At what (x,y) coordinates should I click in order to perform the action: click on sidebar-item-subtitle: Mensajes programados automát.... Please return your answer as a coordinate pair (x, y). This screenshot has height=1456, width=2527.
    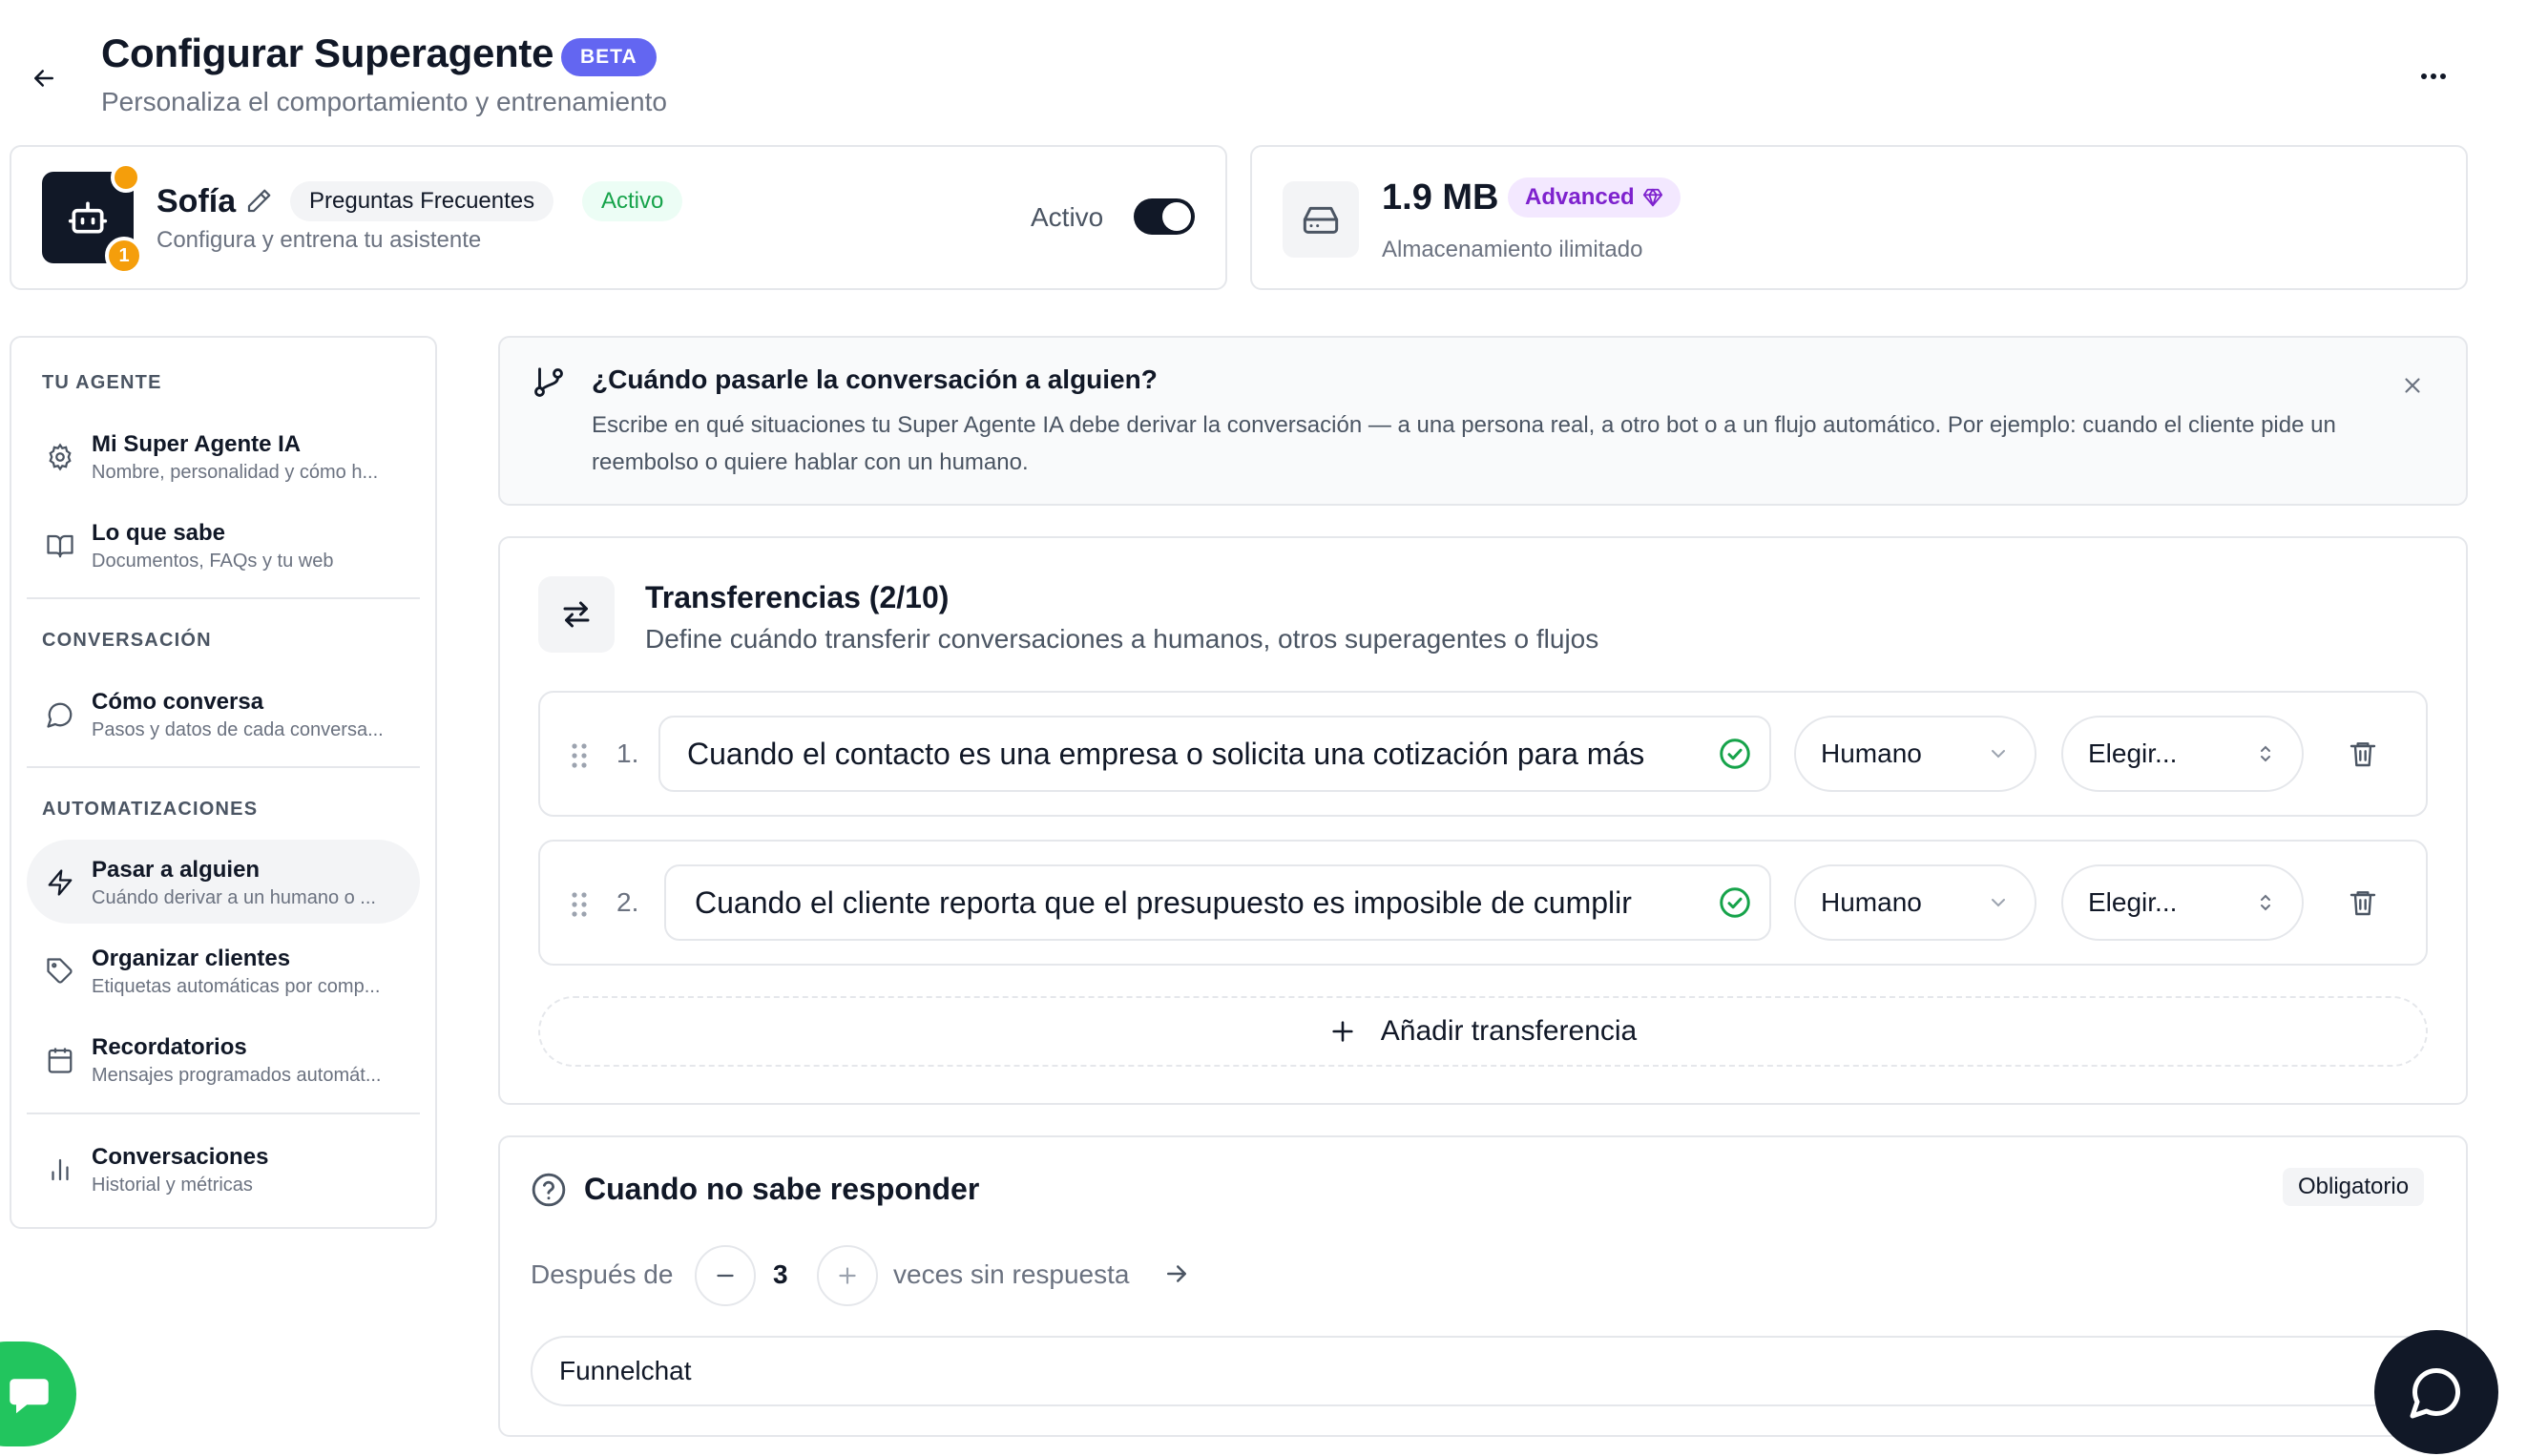
    Looking at the image, I should click on (237, 1075).